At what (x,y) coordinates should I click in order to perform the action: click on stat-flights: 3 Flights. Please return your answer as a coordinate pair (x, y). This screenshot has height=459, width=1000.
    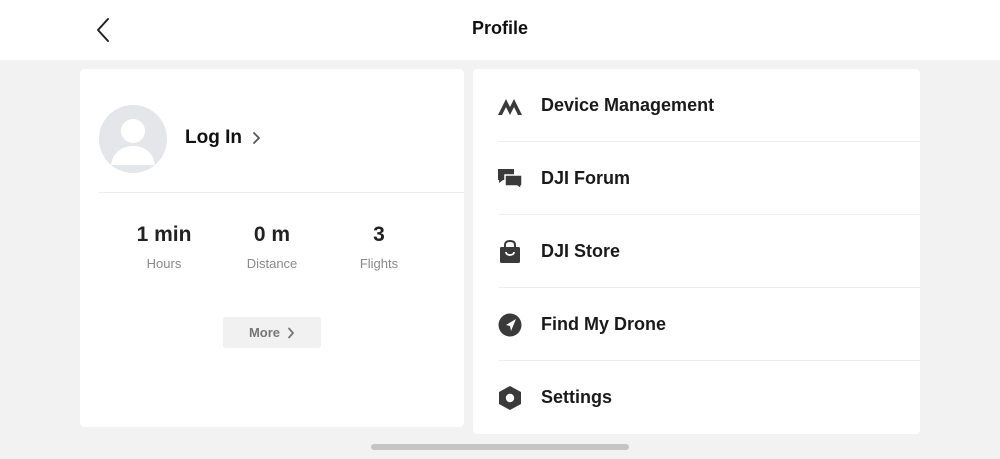
    Looking at the image, I should click on (379, 247).